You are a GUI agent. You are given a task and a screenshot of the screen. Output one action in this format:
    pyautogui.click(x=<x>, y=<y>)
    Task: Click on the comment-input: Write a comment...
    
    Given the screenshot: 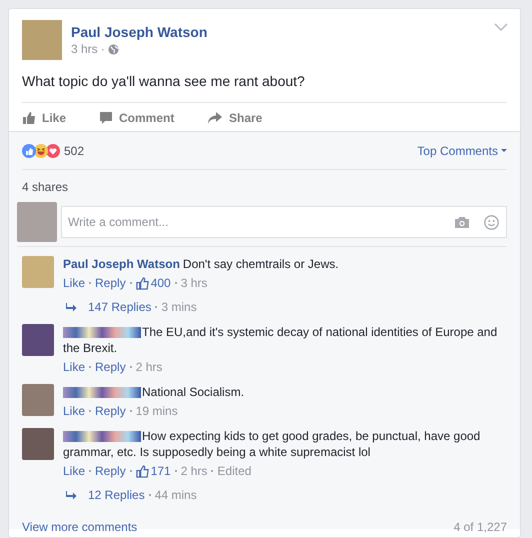 What is the action you would take?
    pyautogui.click(x=284, y=222)
    